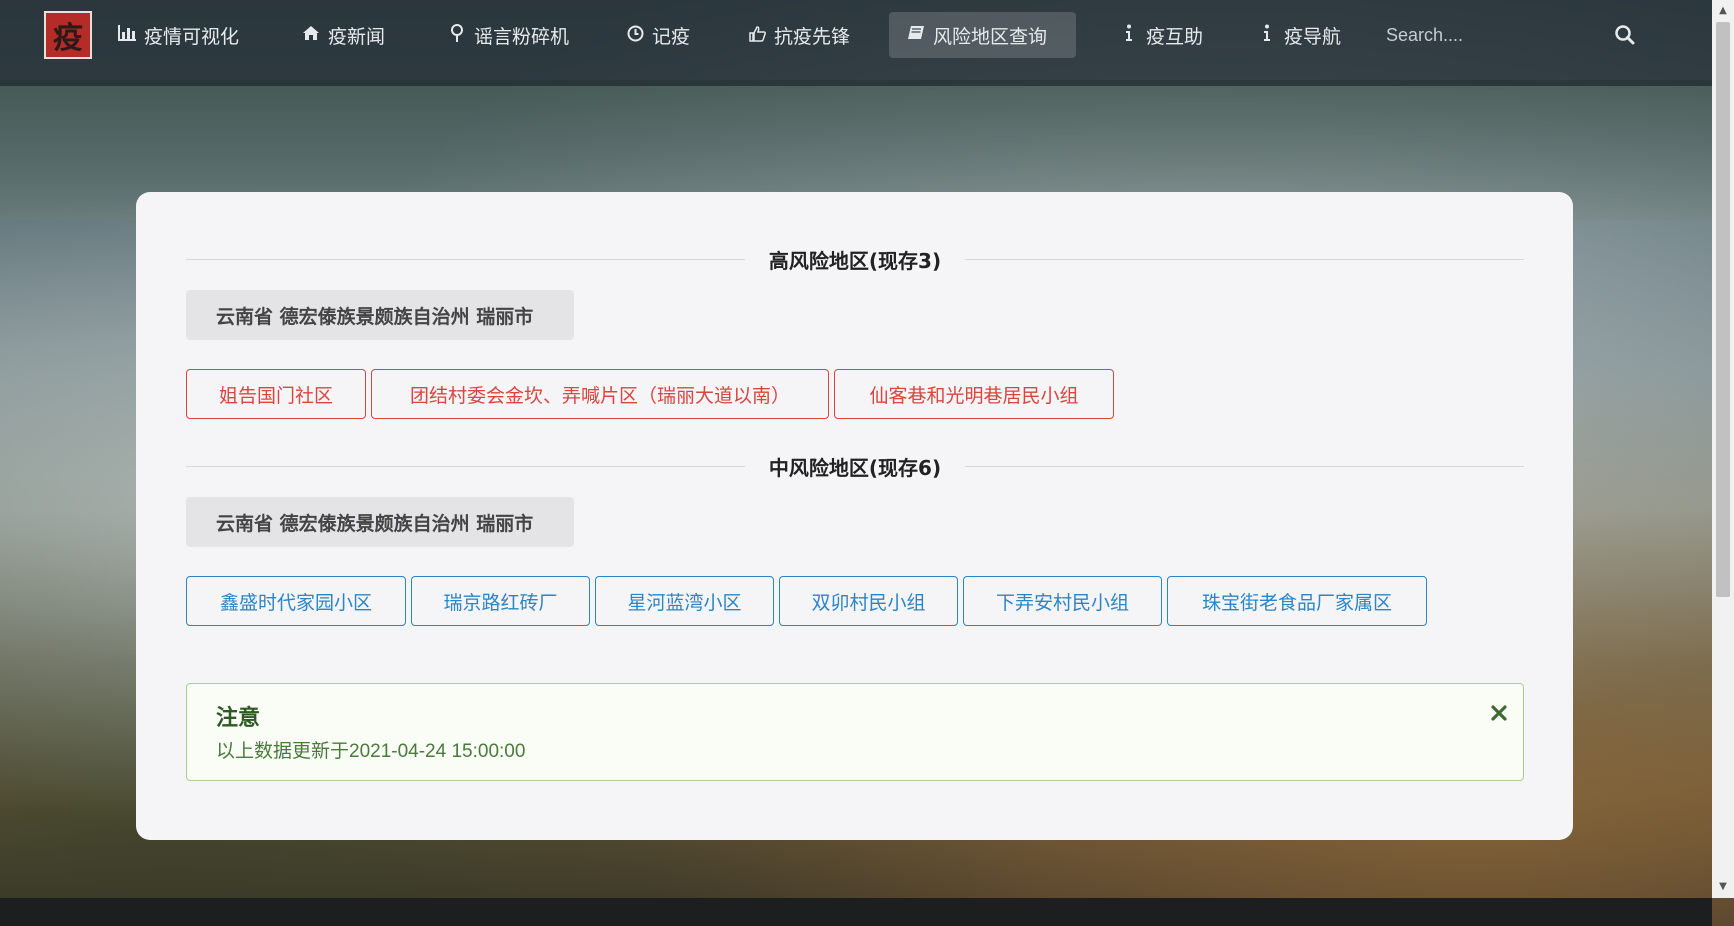 The height and width of the screenshot is (926, 1734). What do you see at coordinates (856, 912) in the screenshot?
I see `footer-bar` at bounding box center [856, 912].